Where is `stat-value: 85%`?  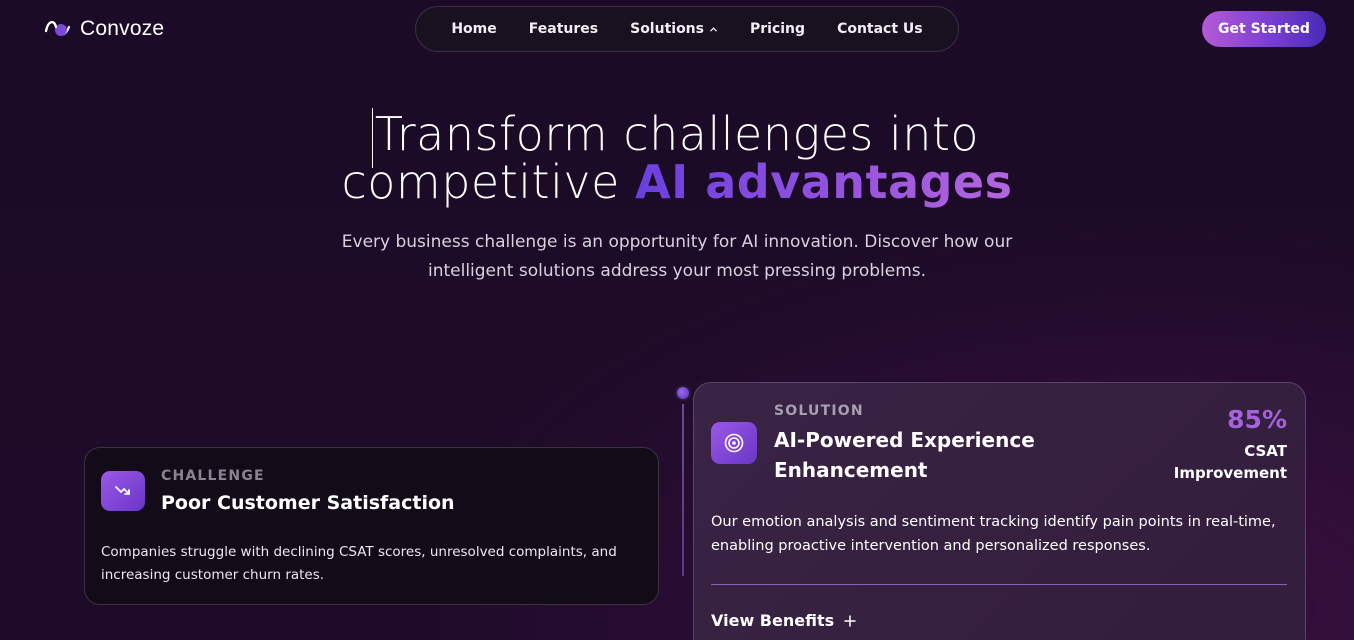 stat-value: 85% is located at coordinates (1257, 419).